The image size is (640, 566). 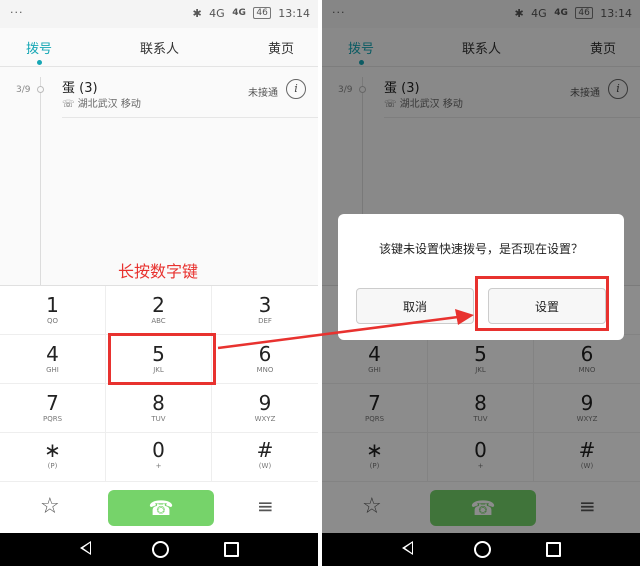 I want to click on tab-contacts: 联系人, so click(x=159, y=47).